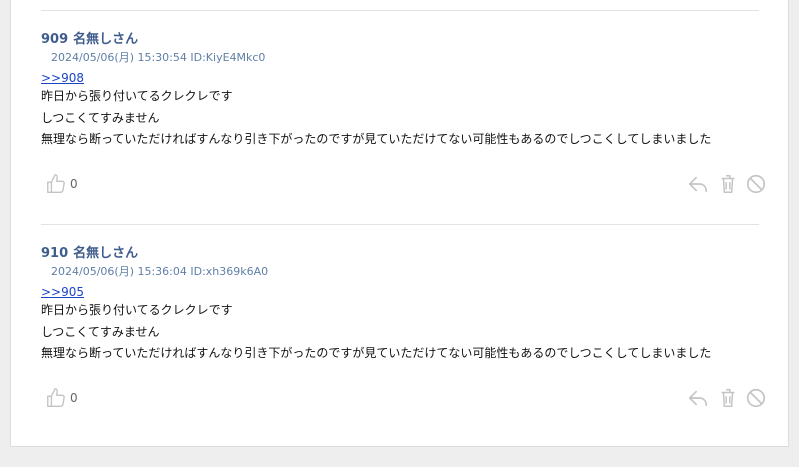  Describe the element at coordinates (55, 253) in the screenshot. I see `post-number: 910` at that location.